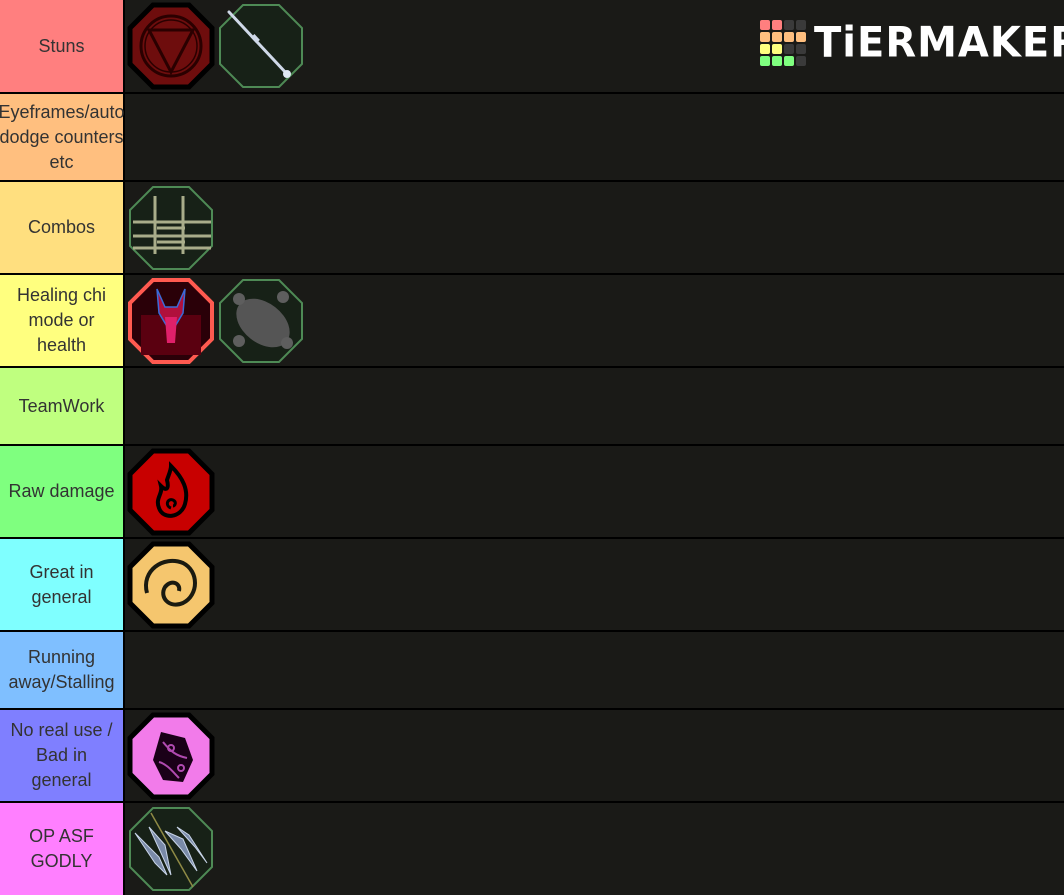 This screenshot has width=1064, height=895. Describe the element at coordinates (61, 849) in the screenshot. I see `tier-label: OP ASF GODLY` at that location.